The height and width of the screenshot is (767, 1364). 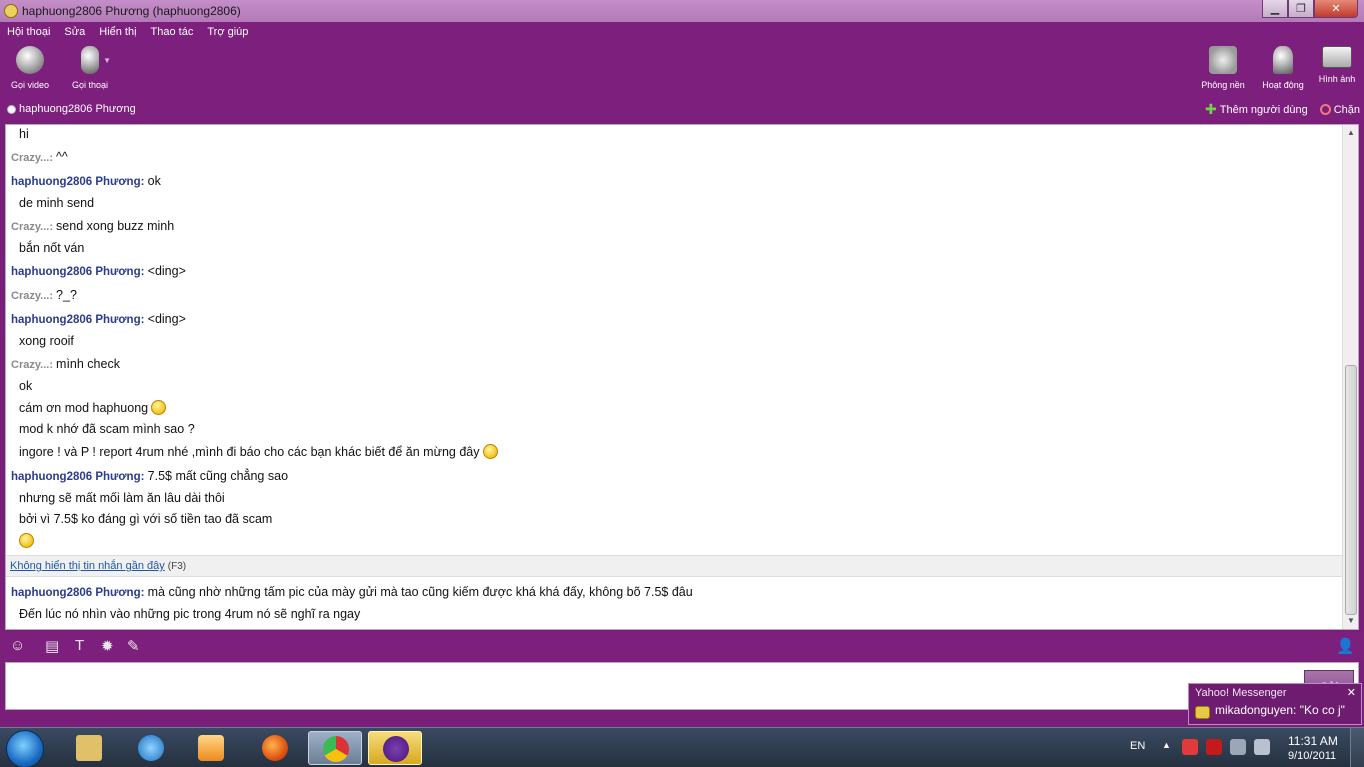 I want to click on chat-scrollbar: ▲ ▼, so click(x=1350, y=377).